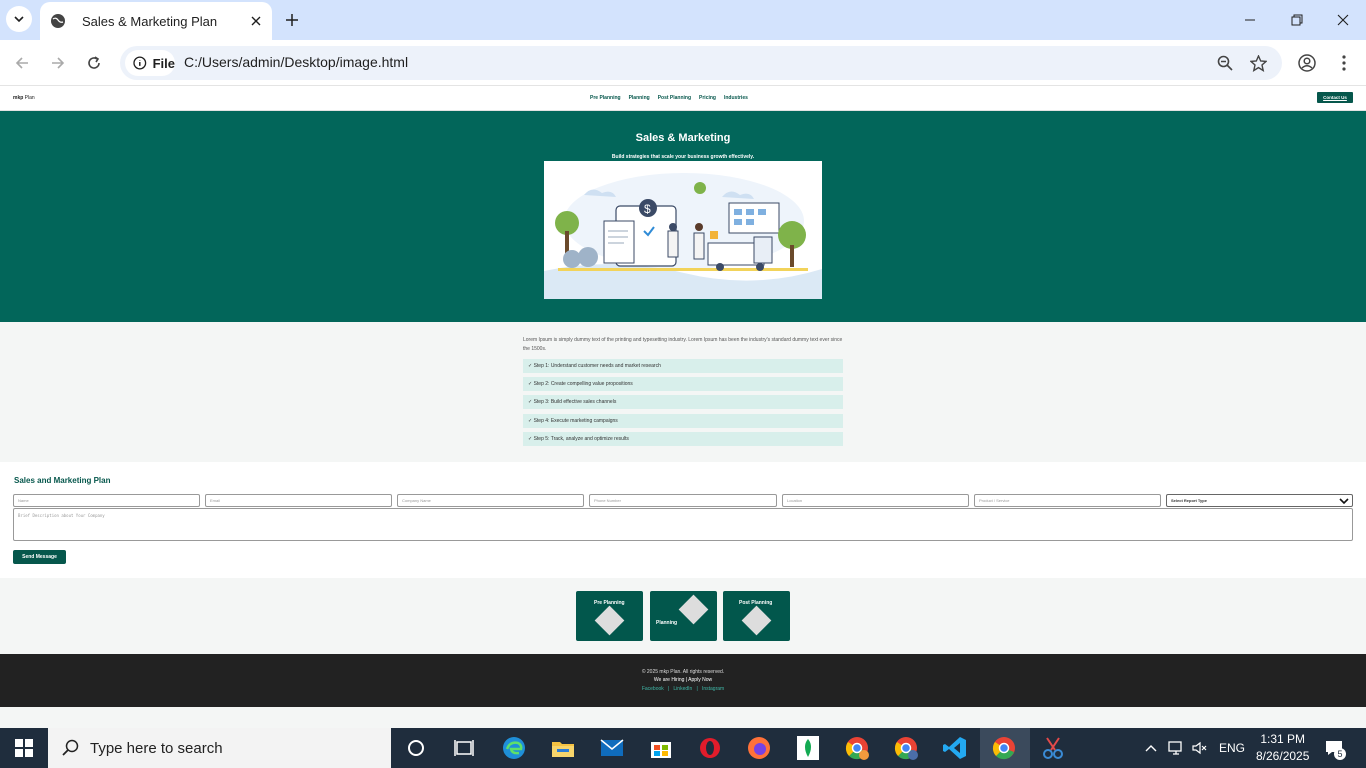  Describe the element at coordinates (296, 62) in the screenshot. I see `url-text: C:/Users/admin/Desktop/image.html` at that location.